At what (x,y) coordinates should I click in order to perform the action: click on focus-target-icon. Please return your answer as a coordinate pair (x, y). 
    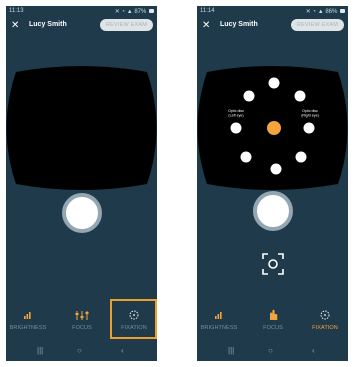
    Looking at the image, I should click on (273, 264).